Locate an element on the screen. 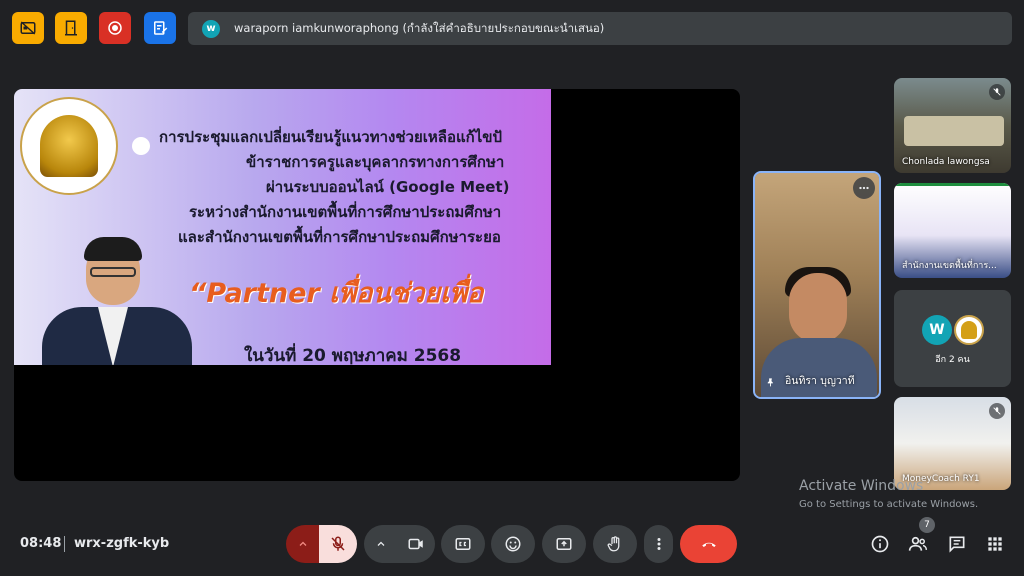 Image resolution: width=1024 pixels, height=576 pixels. meeting-details-button is located at coordinates (880, 544).